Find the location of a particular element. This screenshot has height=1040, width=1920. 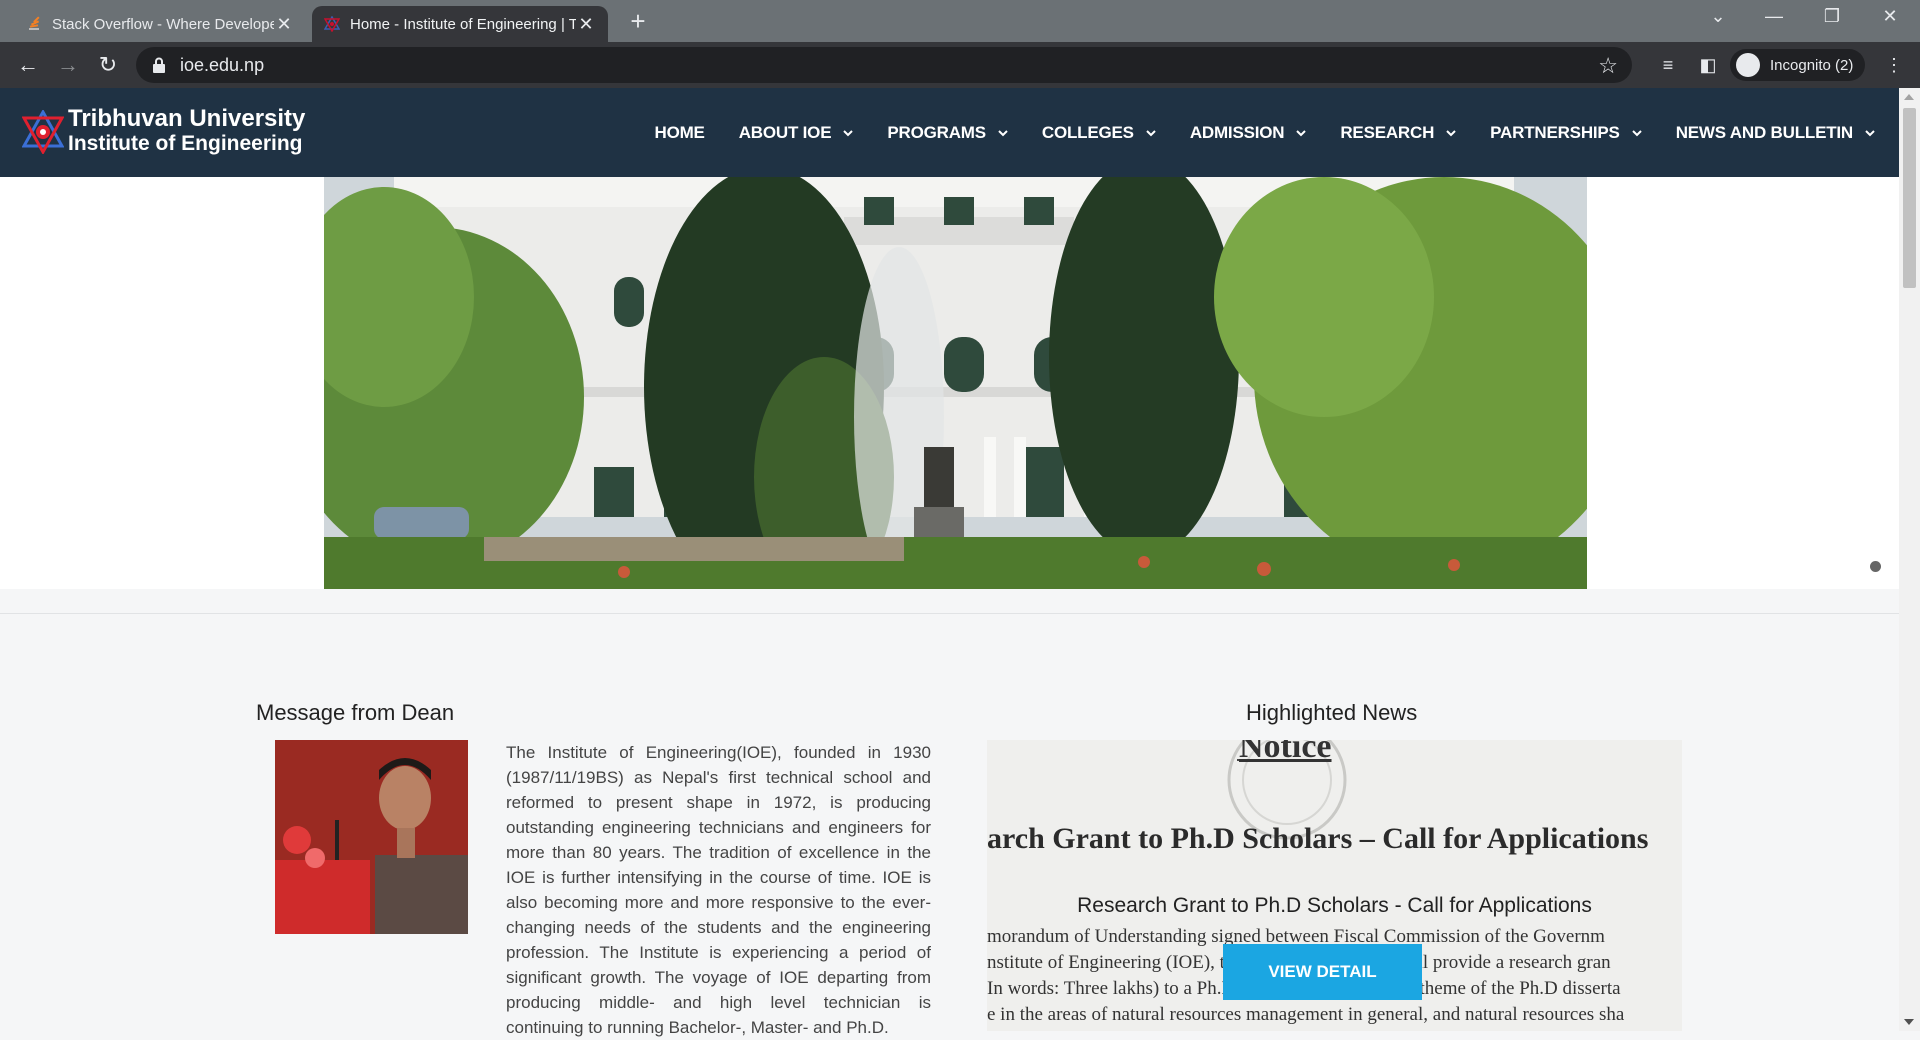

scroll-down-arrow-icon is located at coordinates (1909, 1022).